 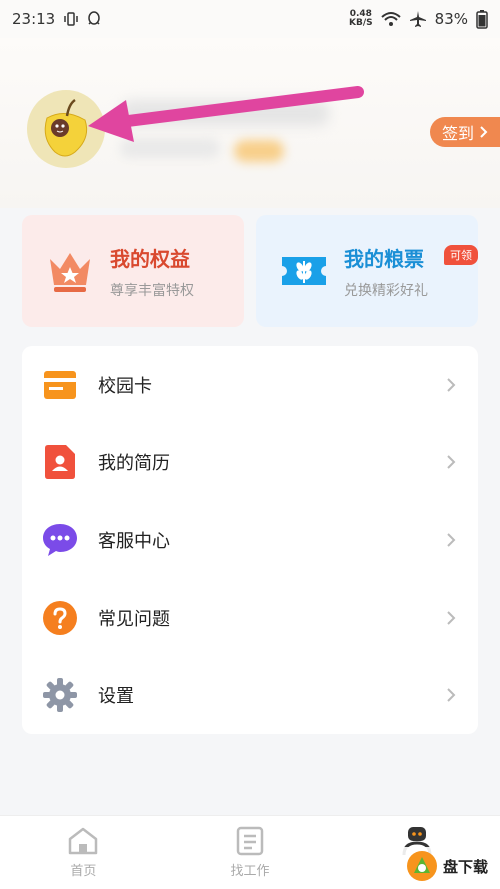 I want to click on my-ticket-subtitle: 兑换精彩好礼, so click(x=386, y=290).